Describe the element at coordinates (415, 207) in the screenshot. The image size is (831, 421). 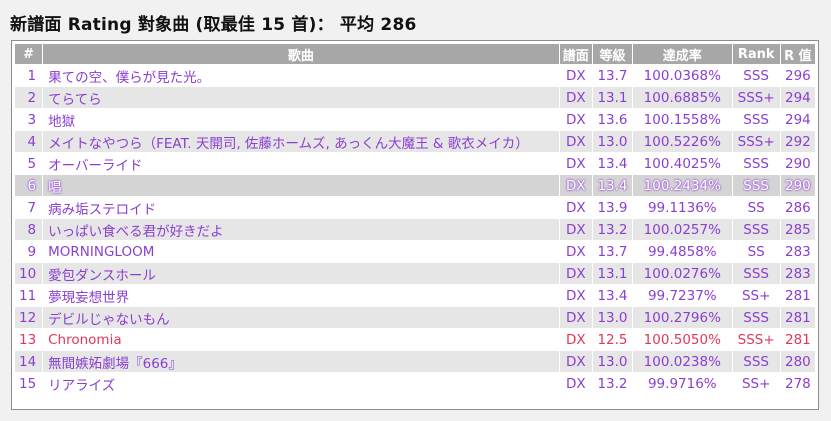
I see `table-row: 7 病み垢ステロイド DX 13.9 99.1136% SS 286` at that location.